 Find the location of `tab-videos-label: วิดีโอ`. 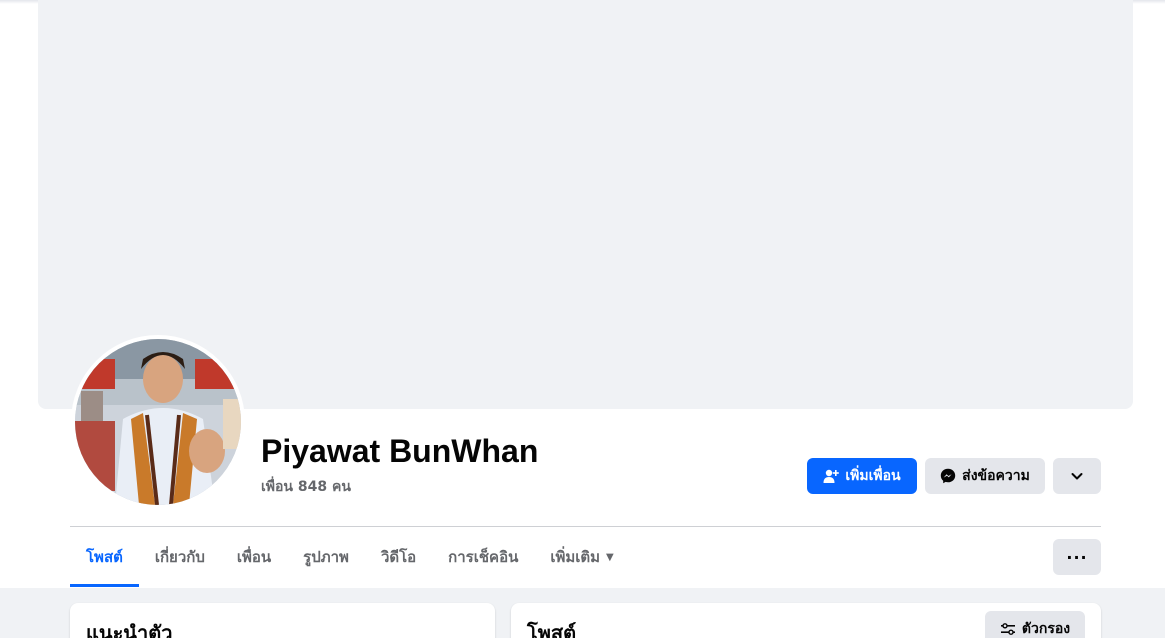

tab-videos-label: วิดีโอ is located at coordinates (398, 557).